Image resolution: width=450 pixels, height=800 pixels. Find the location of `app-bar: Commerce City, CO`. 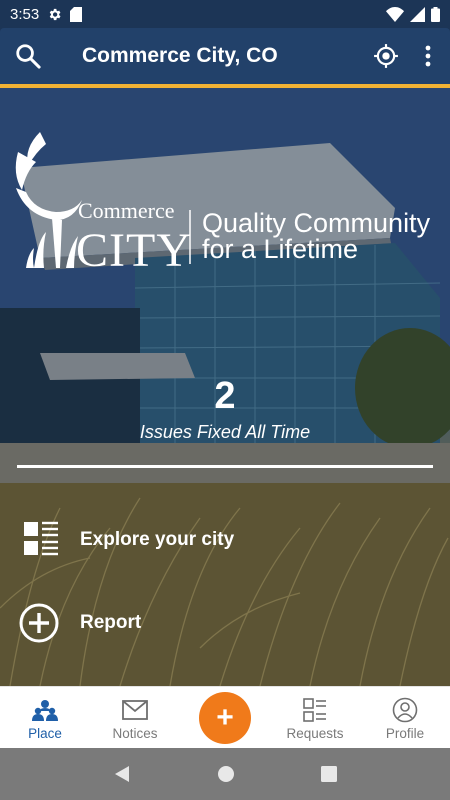

app-bar: Commerce City, CO is located at coordinates (225, 56).